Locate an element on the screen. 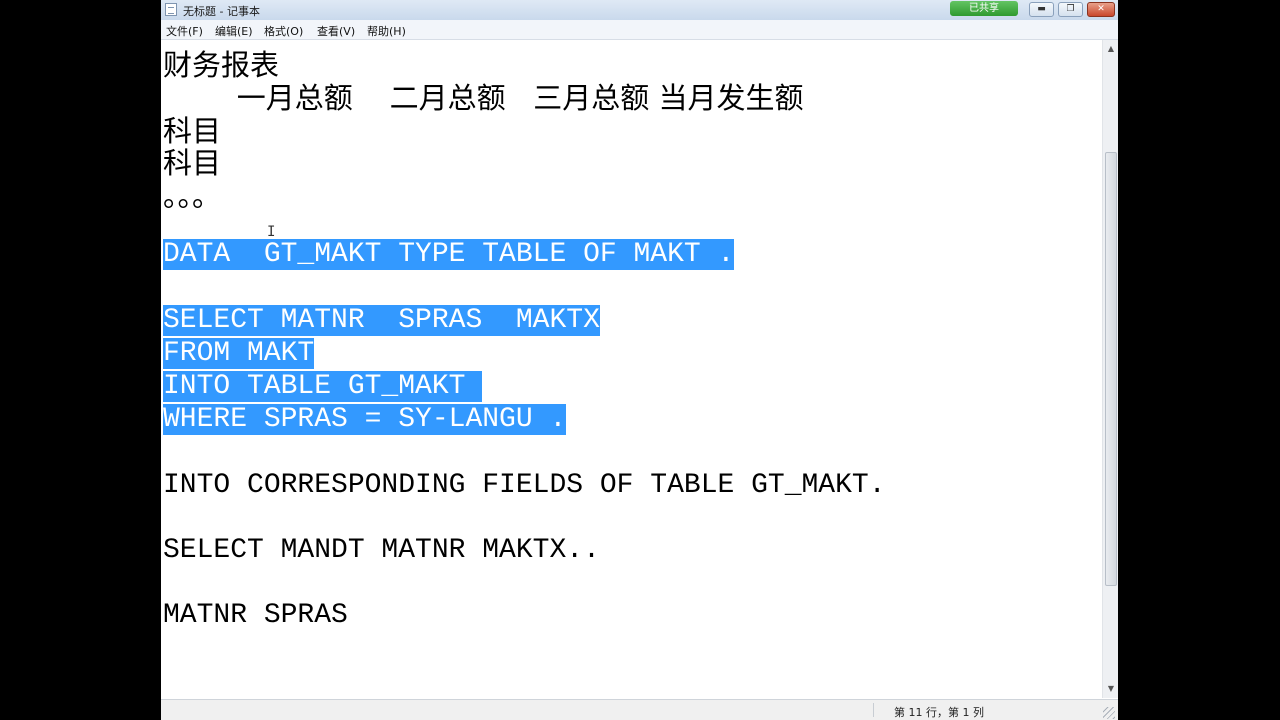 This screenshot has height=720, width=1280. editor-line-selected: FROM MAKT is located at coordinates (239, 353).